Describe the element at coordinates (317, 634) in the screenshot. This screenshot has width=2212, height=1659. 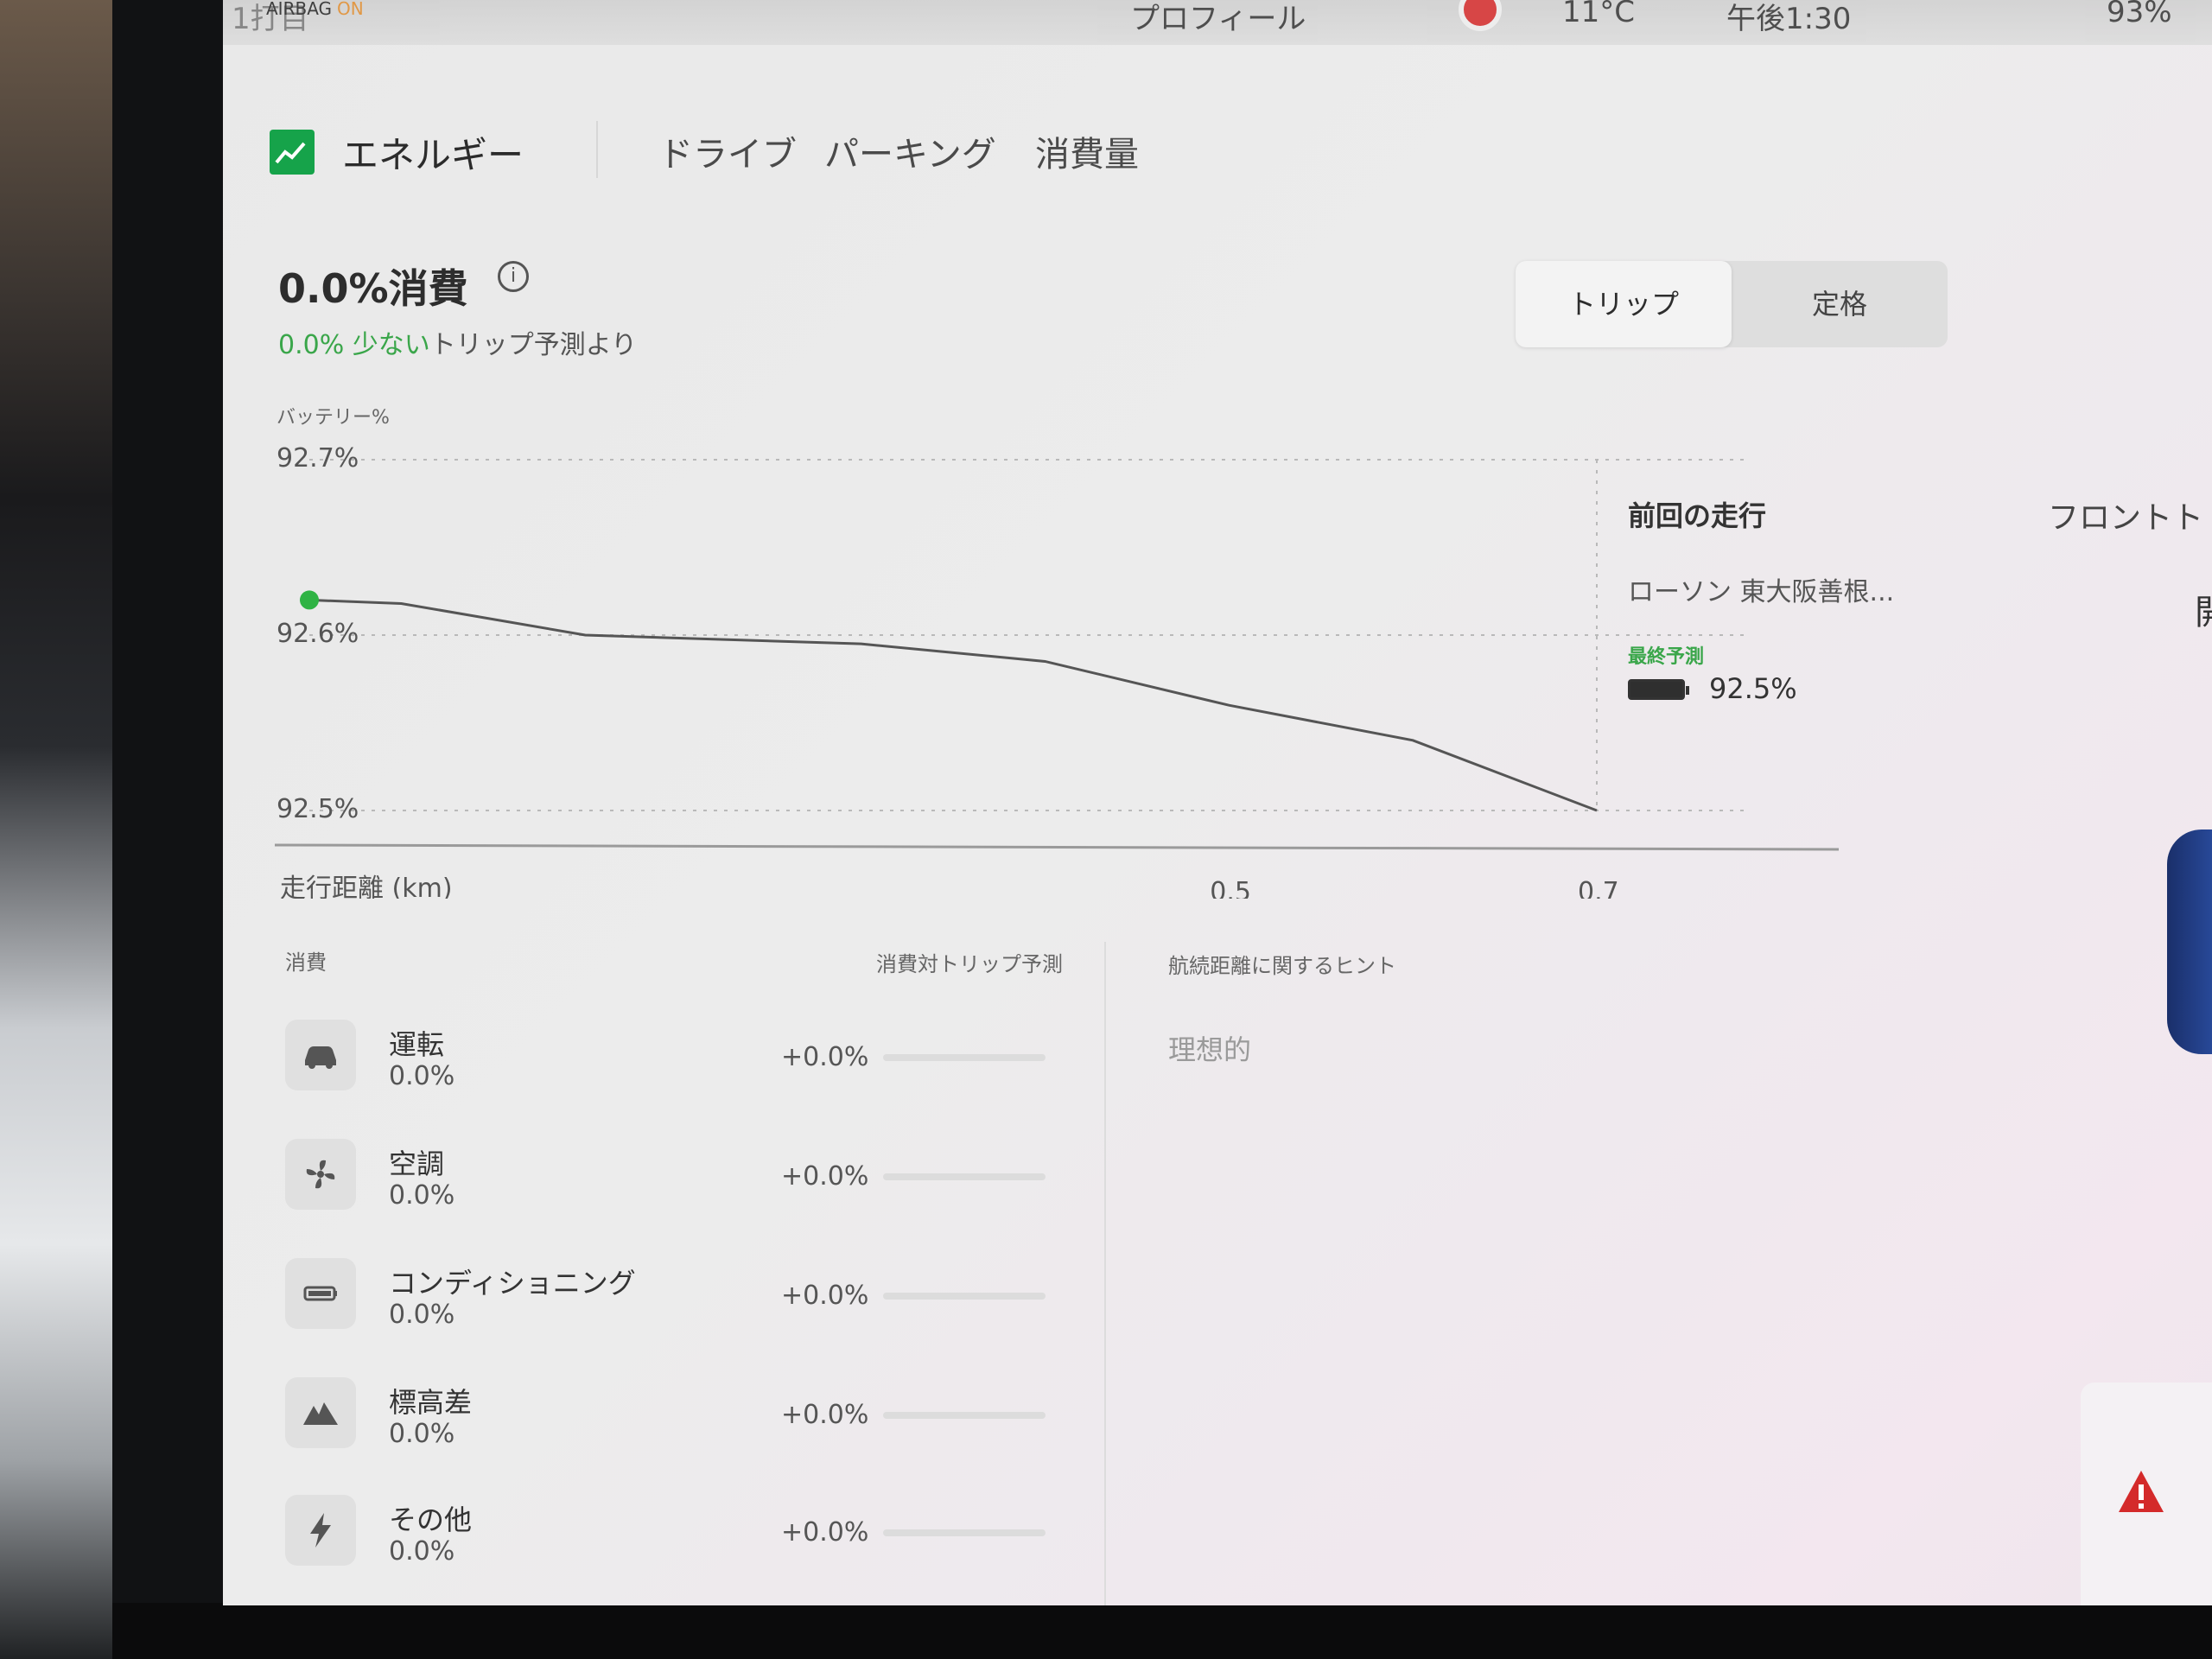
I see `y-tick-label: 92.6%` at that location.